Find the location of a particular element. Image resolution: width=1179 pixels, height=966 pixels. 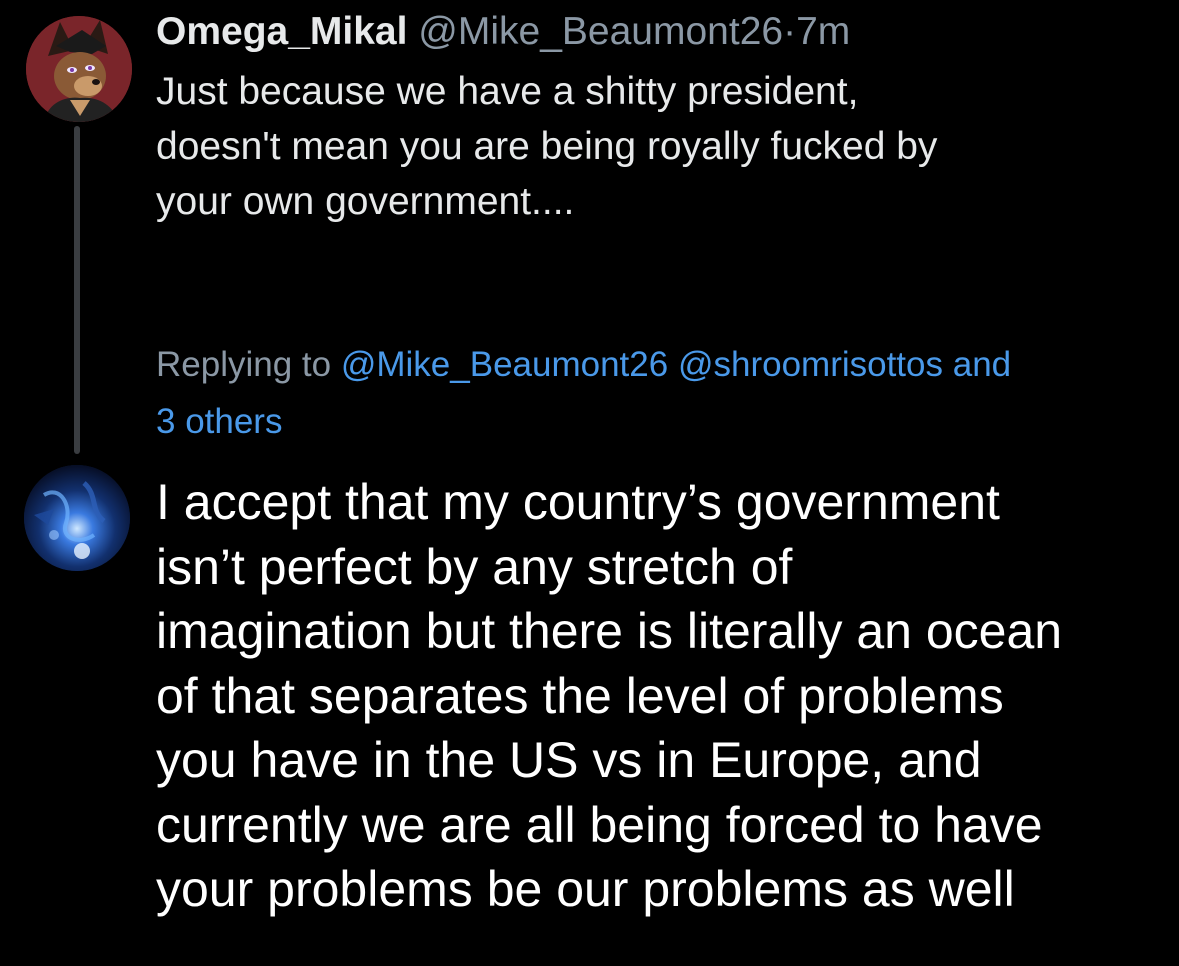

author-handle: @Mike_Beaumont26 is located at coordinates (600, 31).